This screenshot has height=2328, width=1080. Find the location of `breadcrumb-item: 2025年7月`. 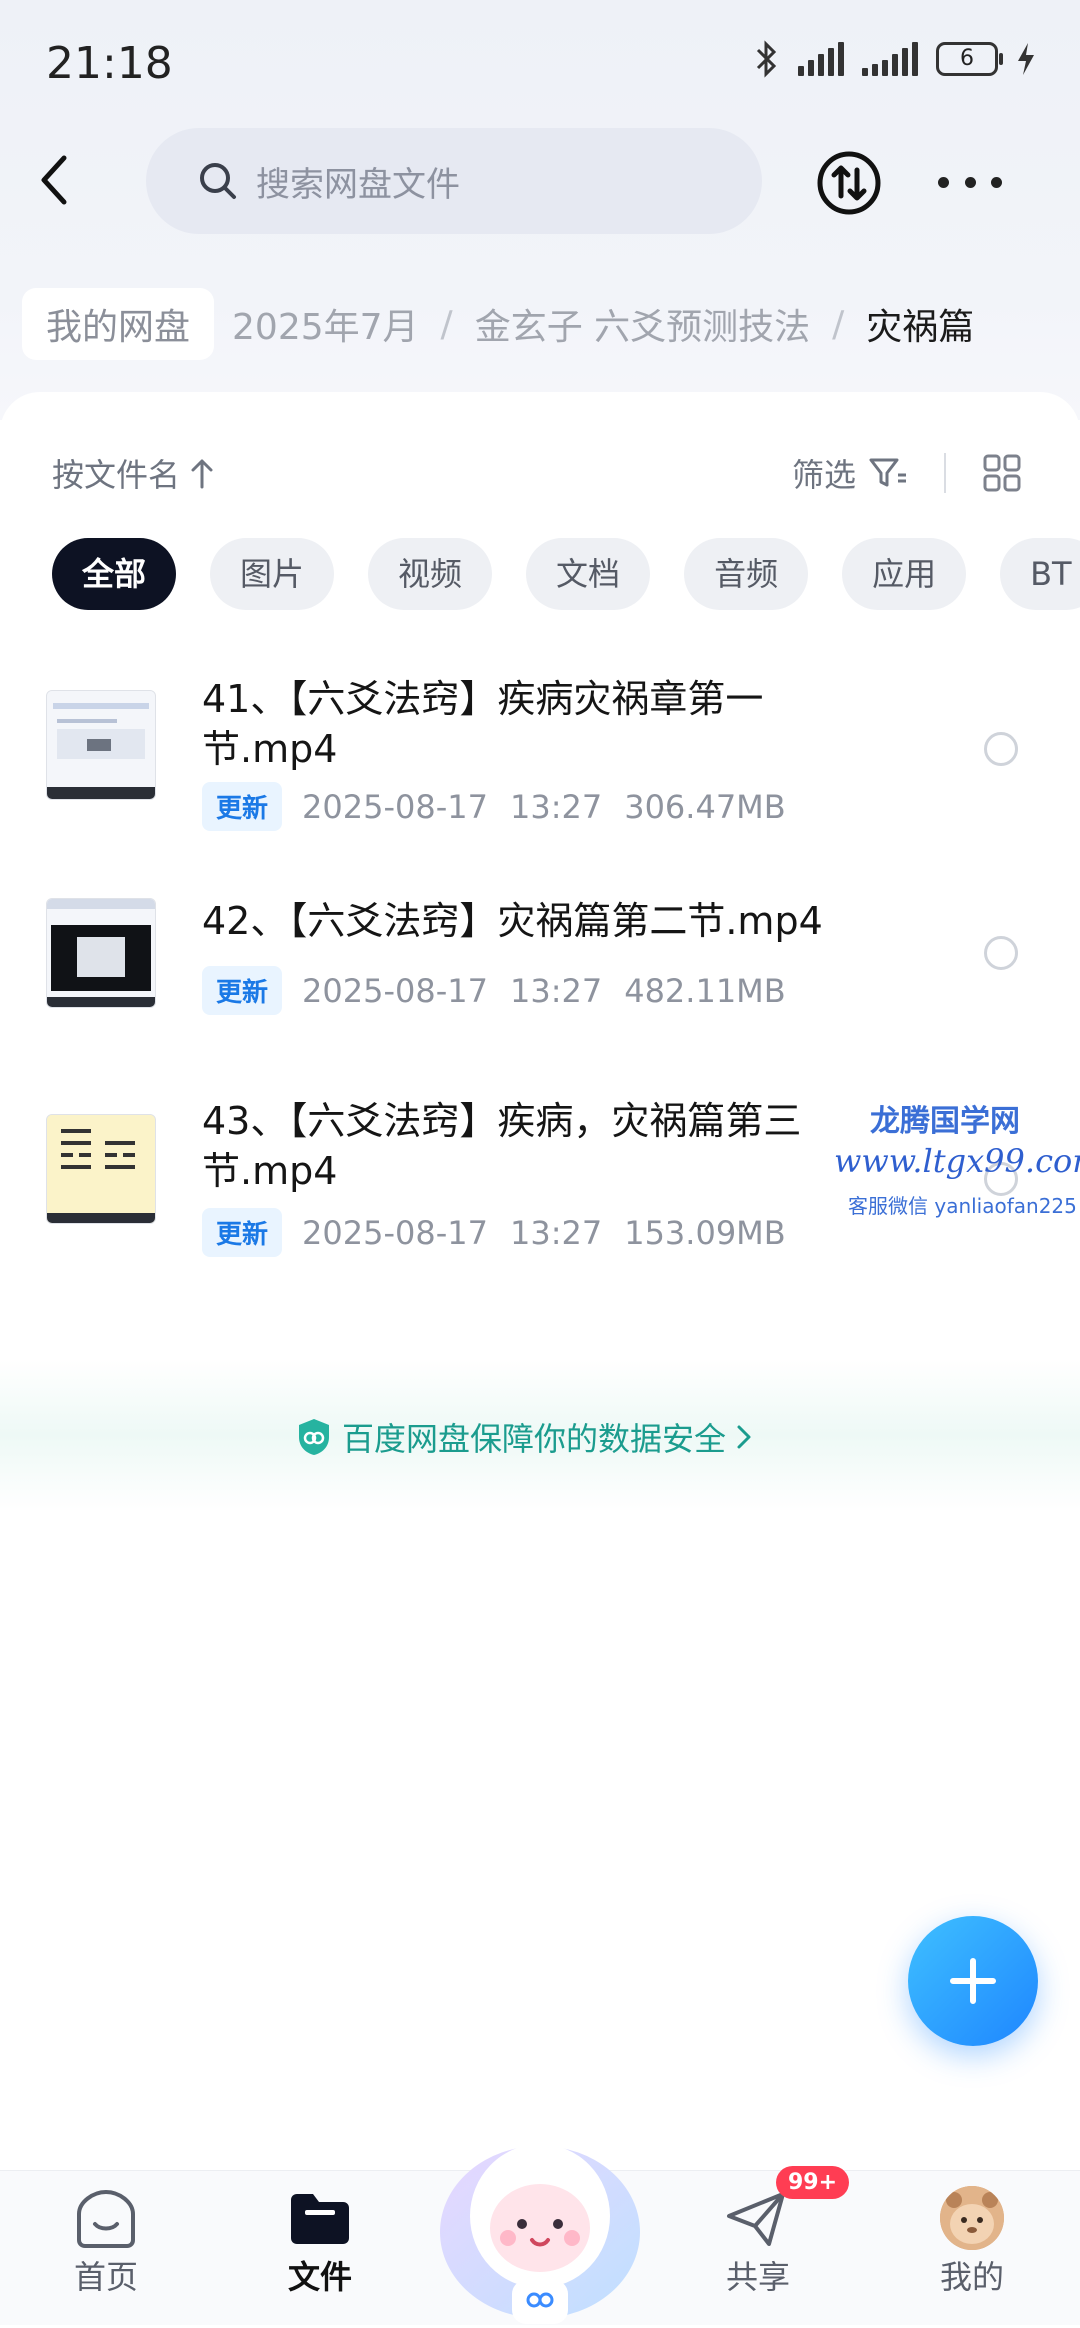

breadcrumb-item: 2025年7月 is located at coordinates (325, 324).